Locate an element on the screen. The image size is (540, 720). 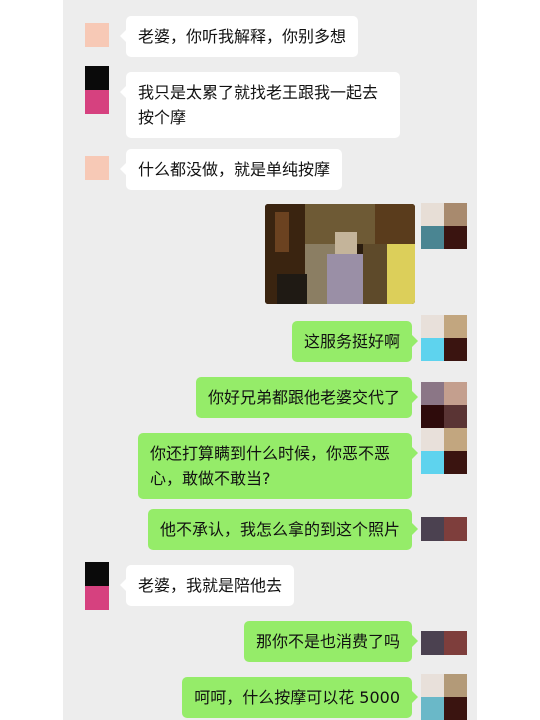
message-bubble-outgoing: 这服务挺好啊 is located at coordinates (355, 341).